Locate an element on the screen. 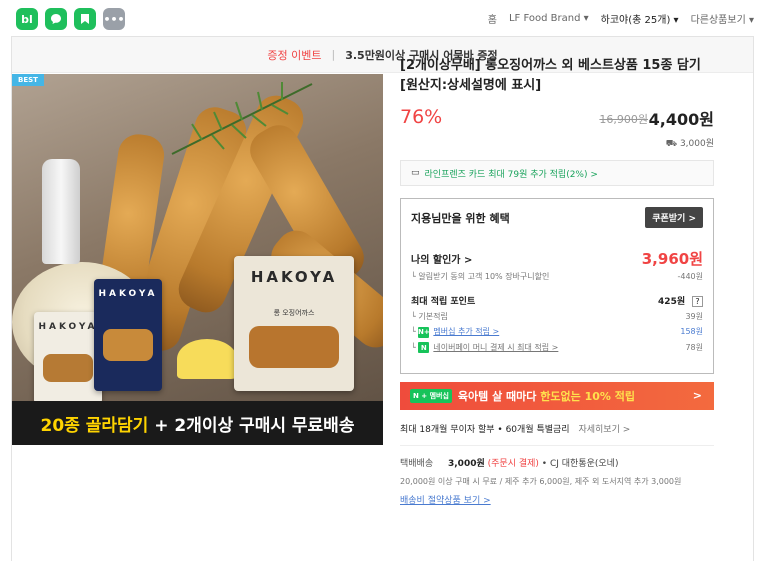 Image resolution: width=768 pixels, height=561 pixels. membership-points-label: └ N+ 멤버십 추가 적립 > is located at coordinates (455, 332).